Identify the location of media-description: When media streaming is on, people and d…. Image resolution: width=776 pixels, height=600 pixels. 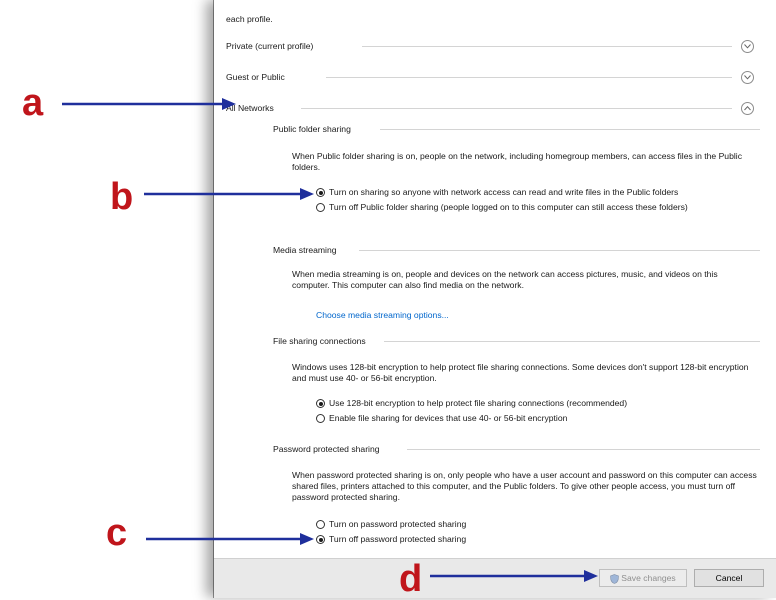
(505, 279).